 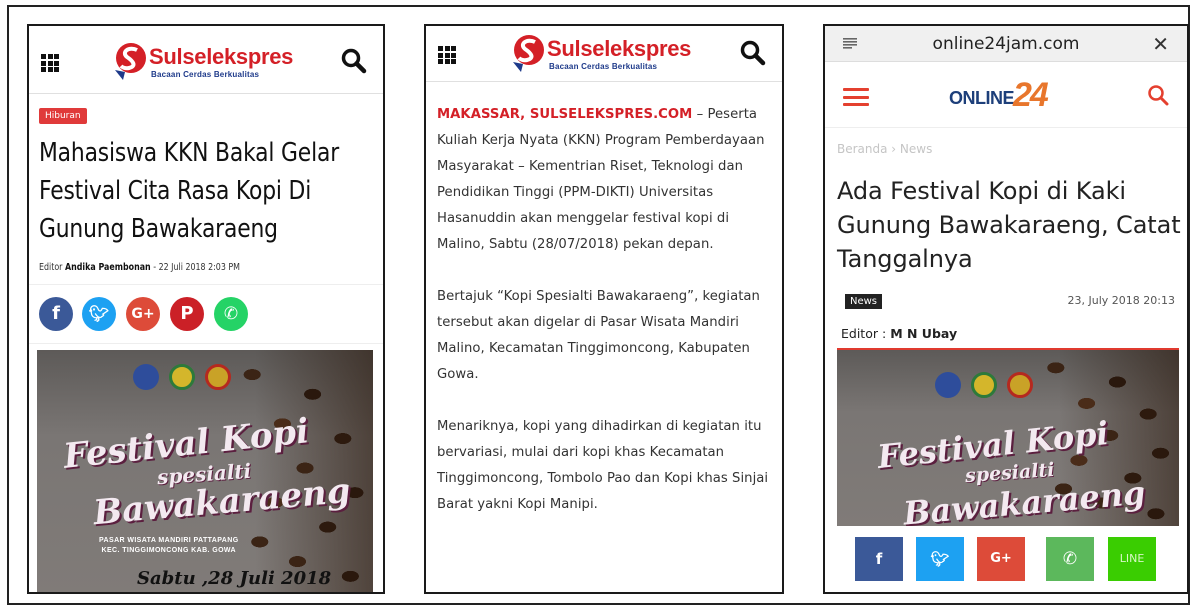 I want to click on article-date: 23, July 2018 20:13, so click(x=1121, y=300).